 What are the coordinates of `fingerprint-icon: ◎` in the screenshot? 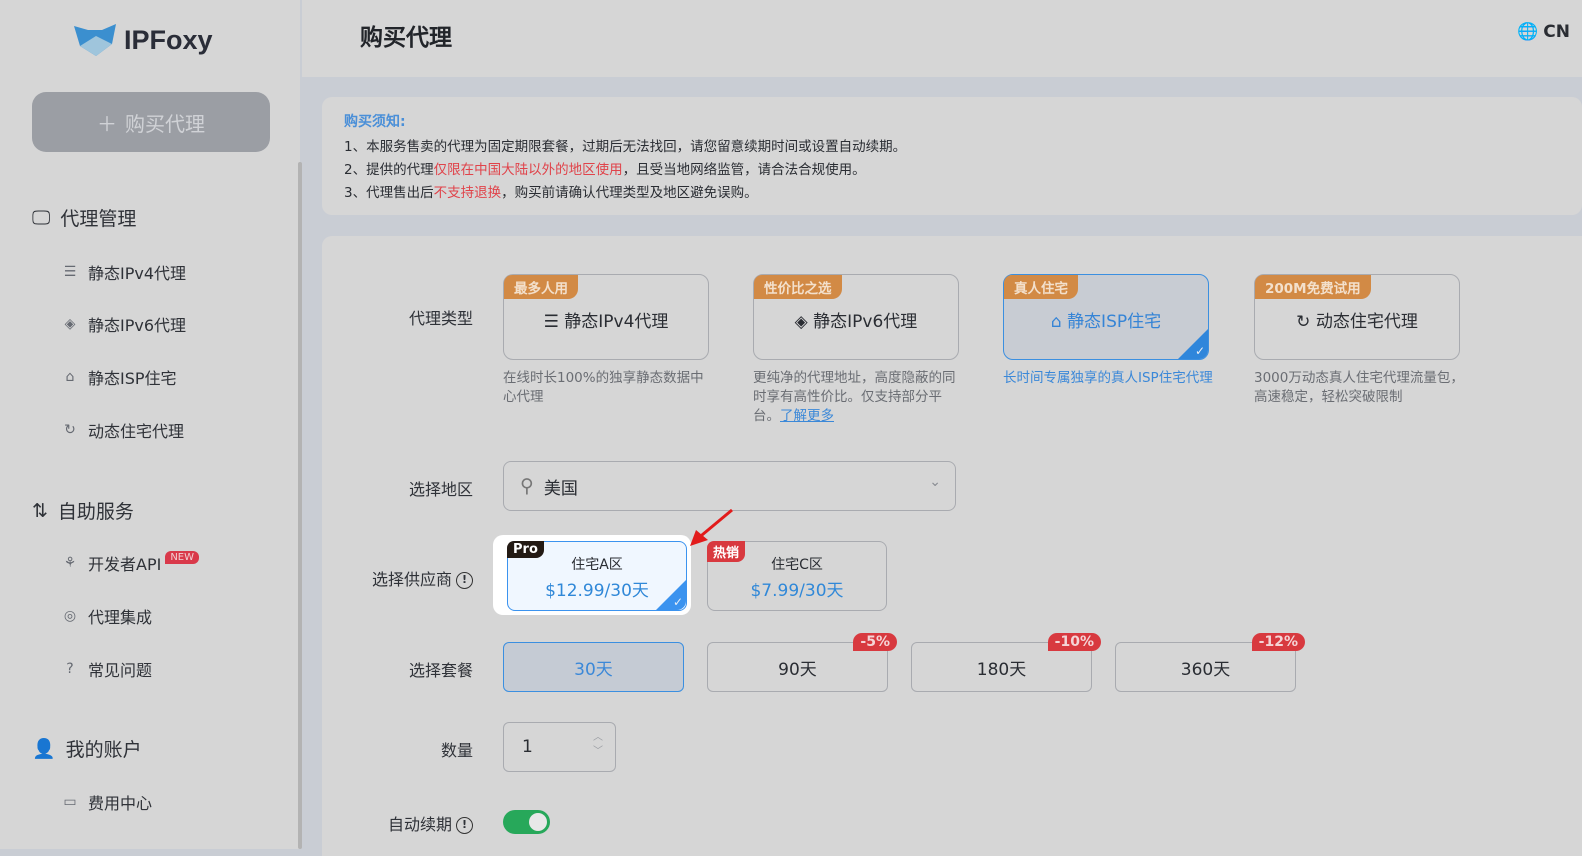 It's located at (70, 616).